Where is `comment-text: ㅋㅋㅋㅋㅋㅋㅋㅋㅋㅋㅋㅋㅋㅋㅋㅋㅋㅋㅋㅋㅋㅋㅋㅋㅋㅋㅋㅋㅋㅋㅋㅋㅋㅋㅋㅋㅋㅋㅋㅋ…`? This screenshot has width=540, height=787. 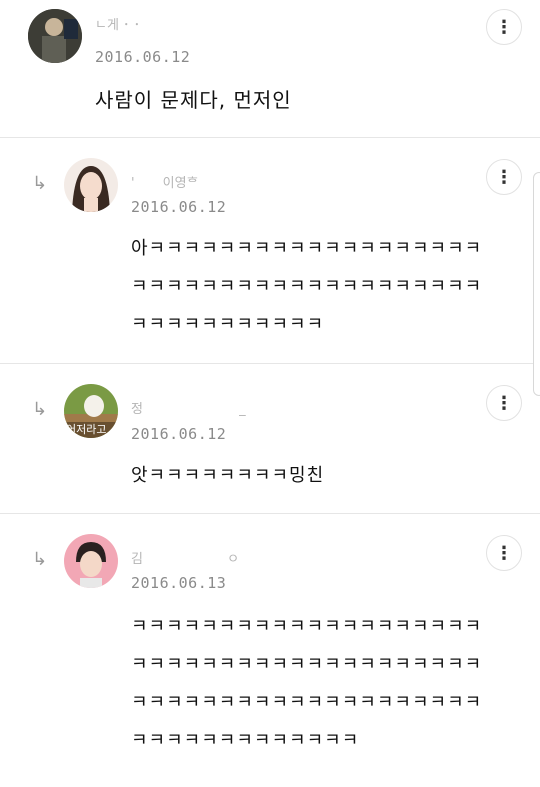 comment-text: ㅋㅋㅋㅋㅋㅋㅋㅋㅋㅋㅋㅋㅋㅋㅋㅋㅋㅋㅋㅋㅋㅋㅋㅋㅋㅋㅋㅋㅋㅋㅋㅋㅋㅋㅋㅋㅋㅋㅋㅋ… is located at coordinates (307, 683).